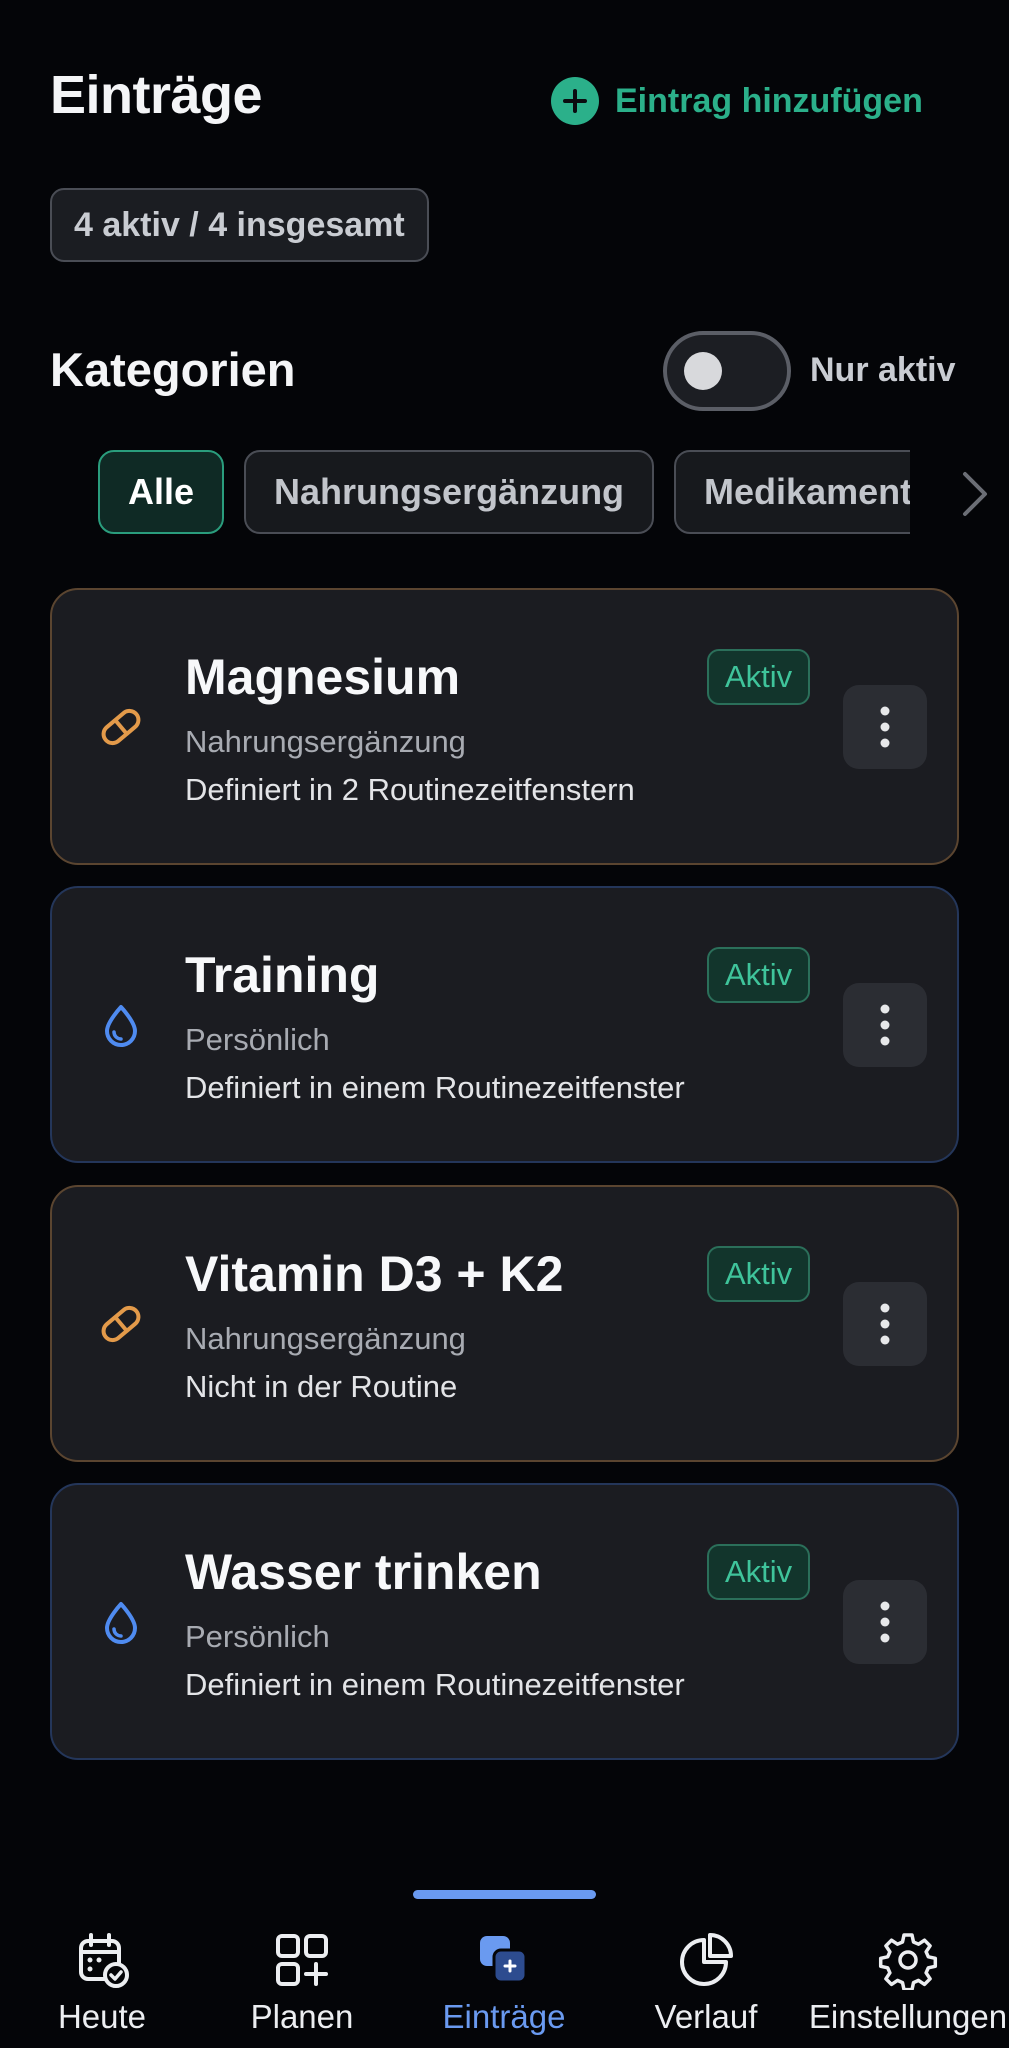 This screenshot has height=2048, width=1009. What do you see at coordinates (575, 101) in the screenshot?
I see `plus-circle-icon` at bounding box center [575, 101].